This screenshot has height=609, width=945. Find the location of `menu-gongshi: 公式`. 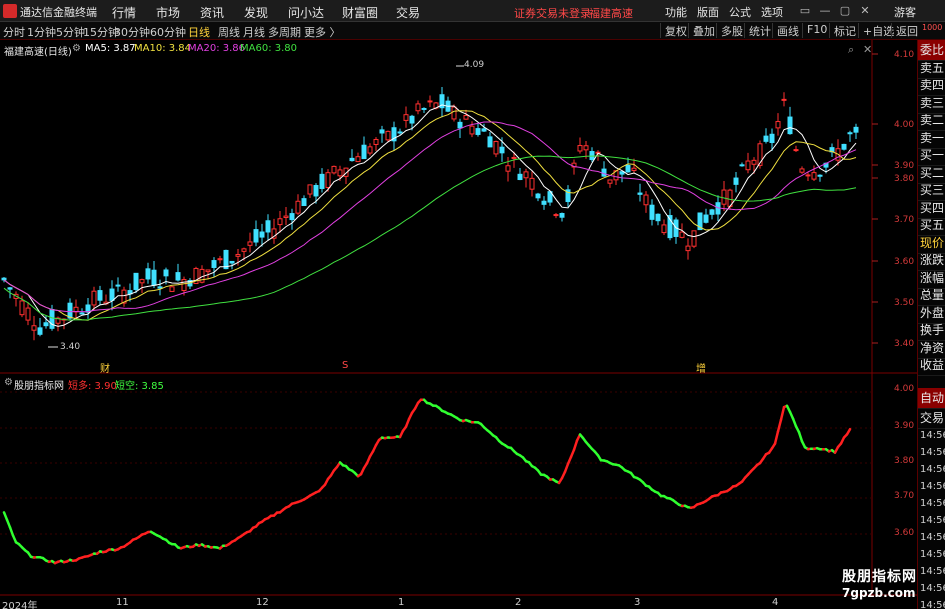

menu-gongshi: 公式 is located at coordinates (740, 12).